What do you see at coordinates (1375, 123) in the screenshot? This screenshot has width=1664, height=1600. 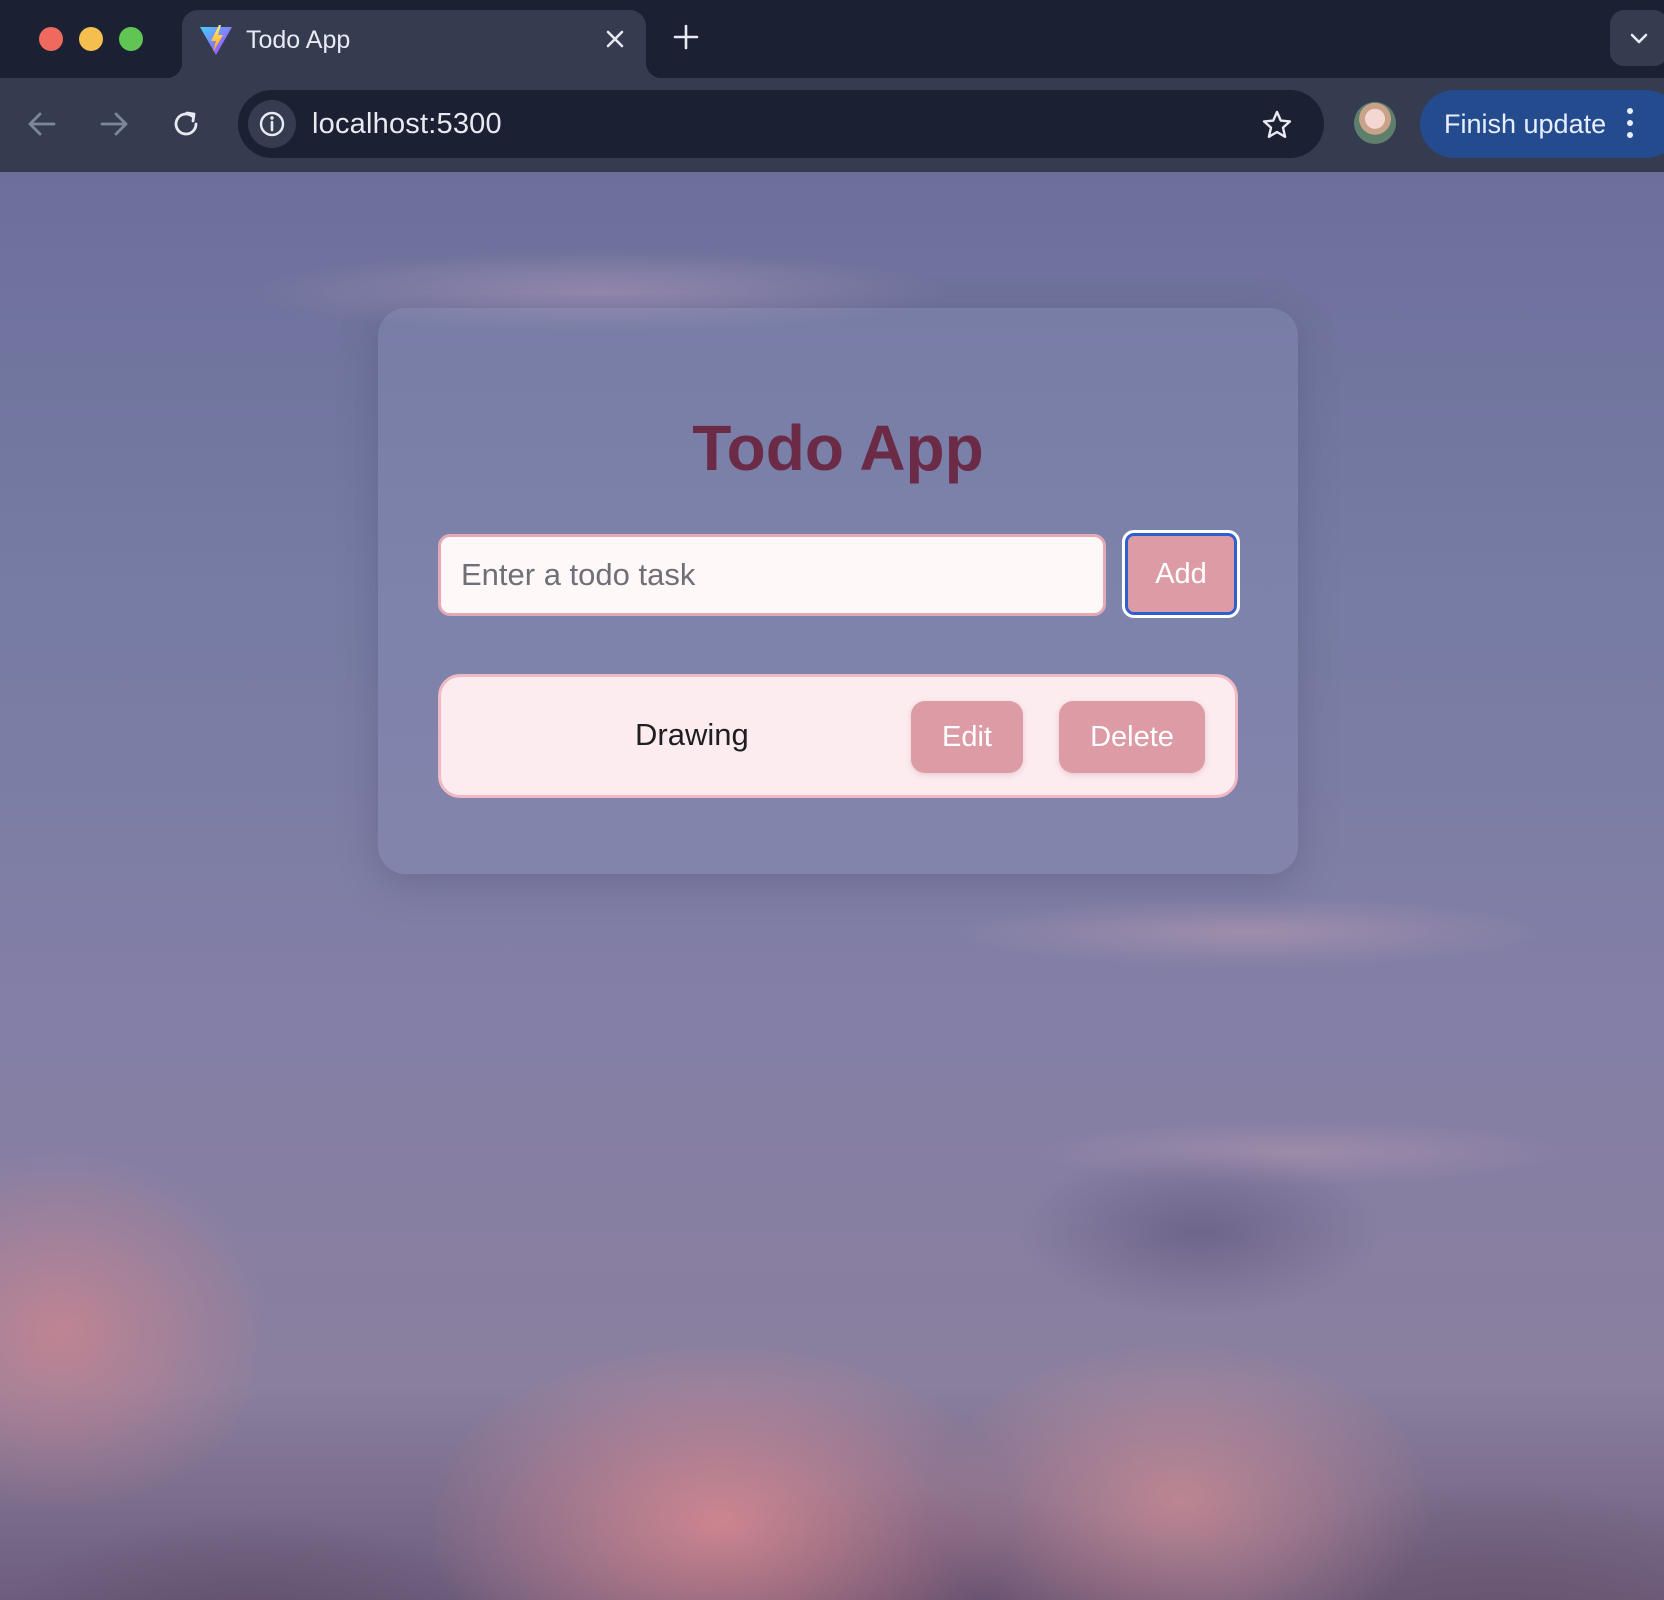 I see `profile-avatar` at bounding box center [1375, 123].